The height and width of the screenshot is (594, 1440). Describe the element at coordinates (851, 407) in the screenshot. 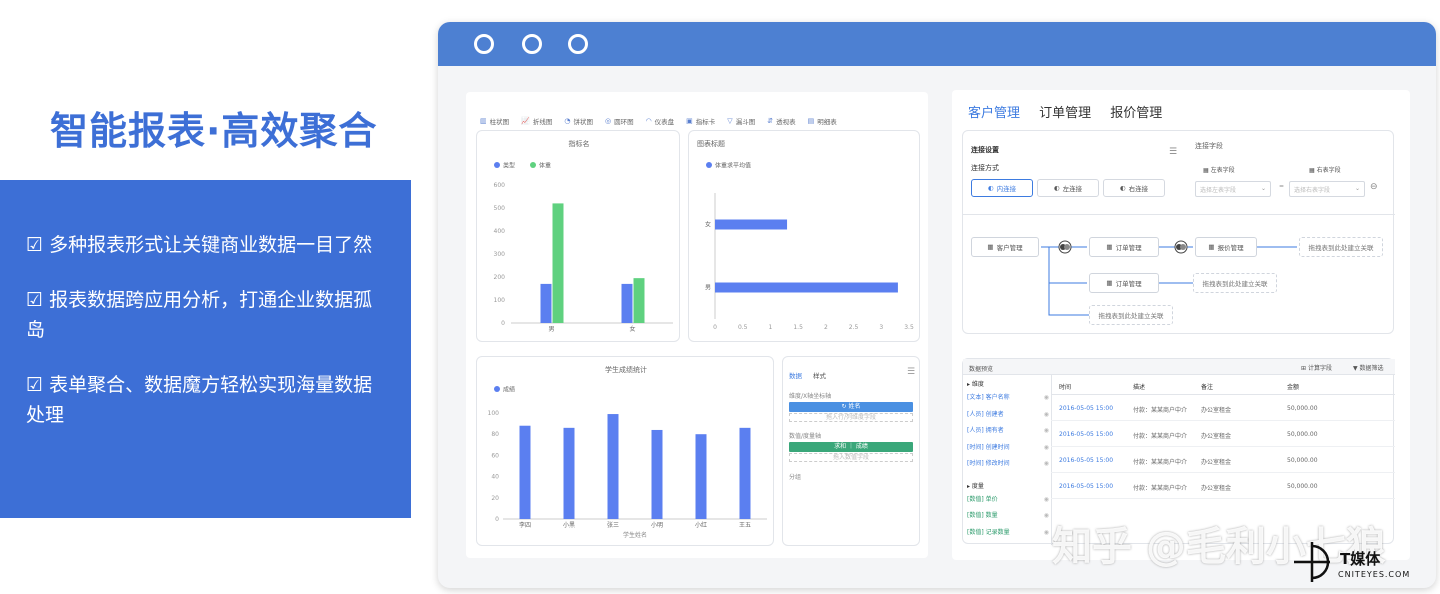

I see `dimension-chip: ↻ 姓名` at that location.